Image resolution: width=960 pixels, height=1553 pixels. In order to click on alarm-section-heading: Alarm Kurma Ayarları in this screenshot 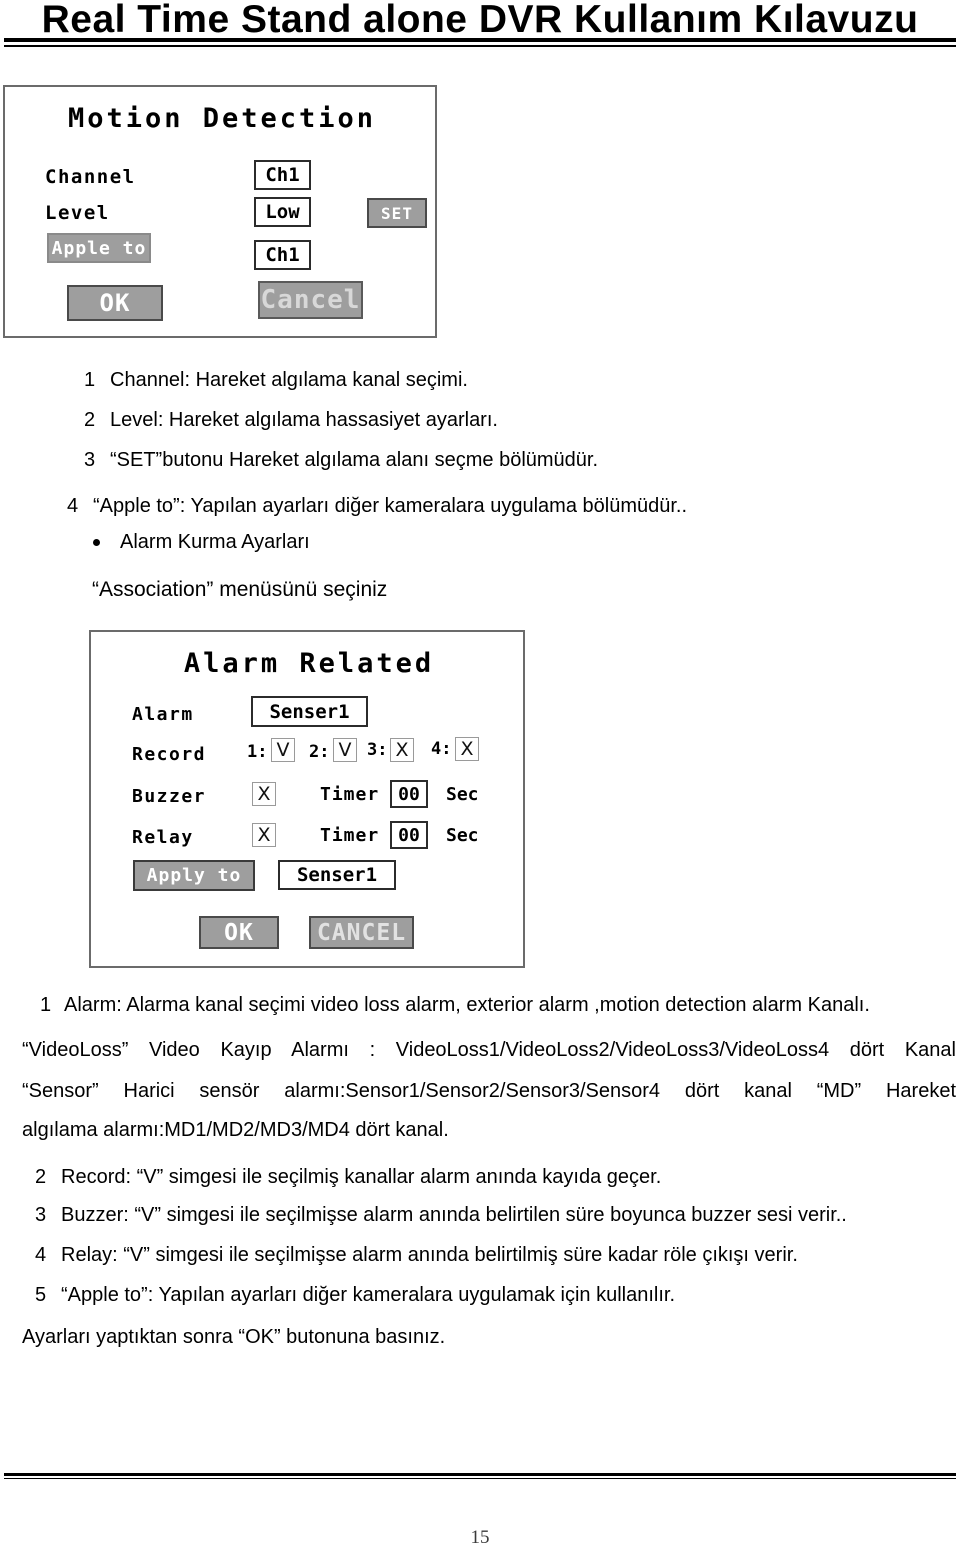, I will do `click(215, 542)`.